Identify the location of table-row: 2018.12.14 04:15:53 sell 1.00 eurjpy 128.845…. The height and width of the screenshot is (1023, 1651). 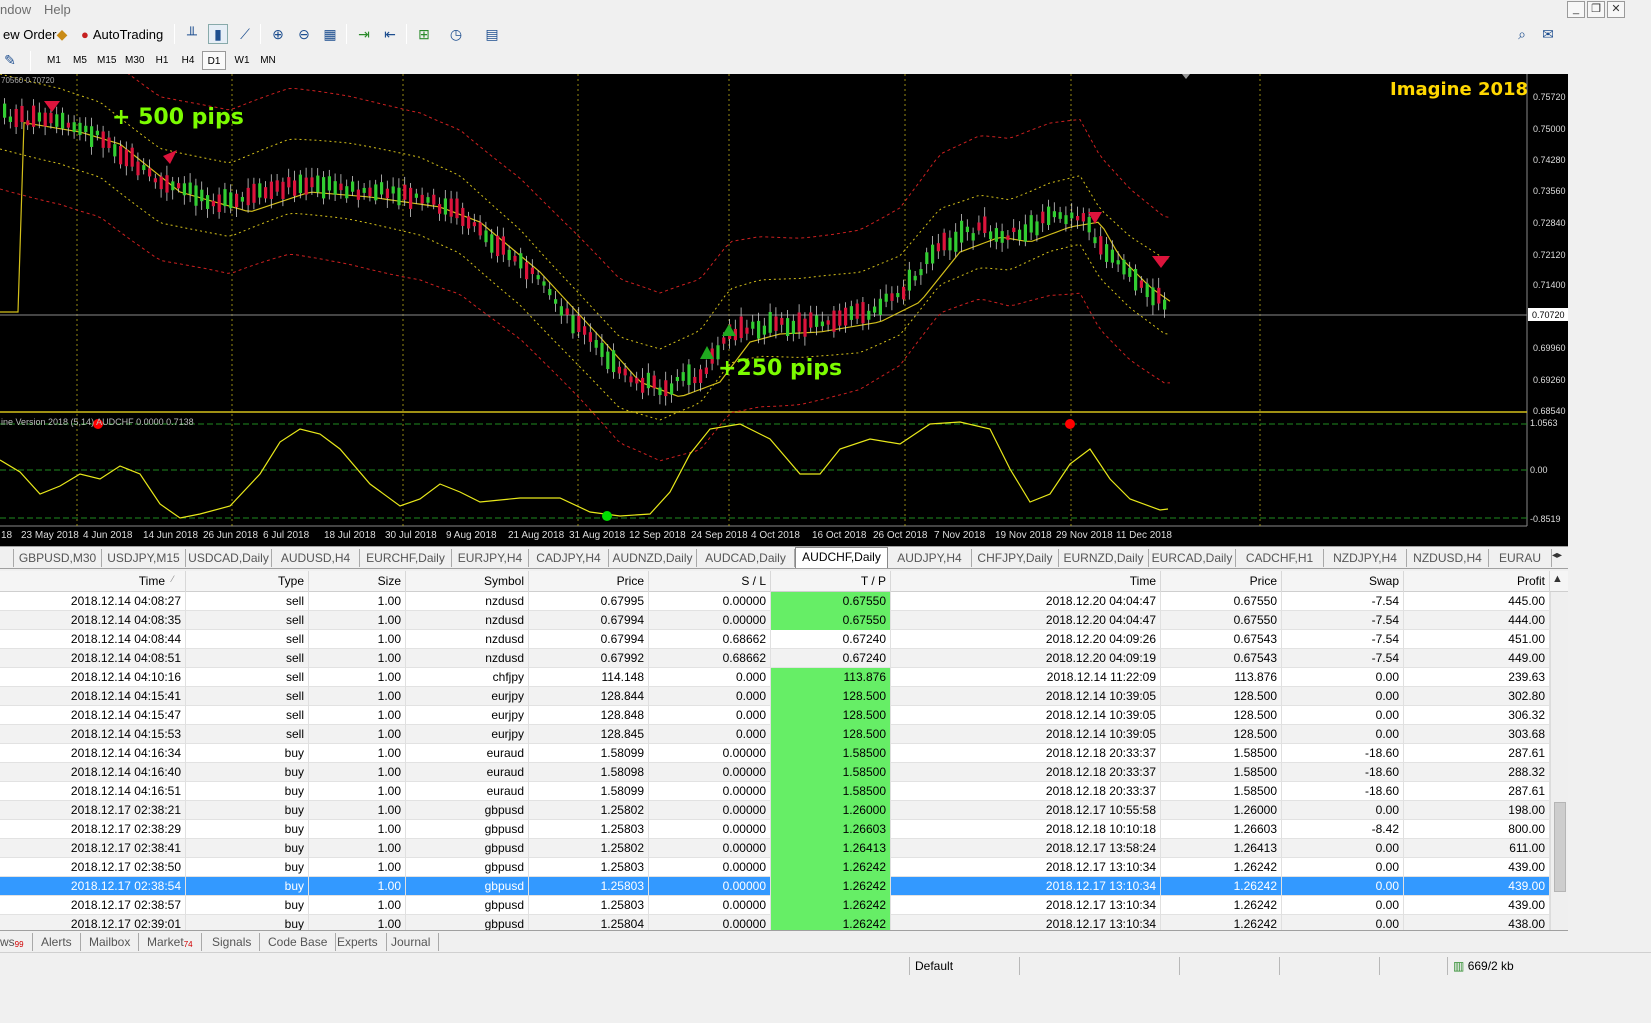
(775, 734).